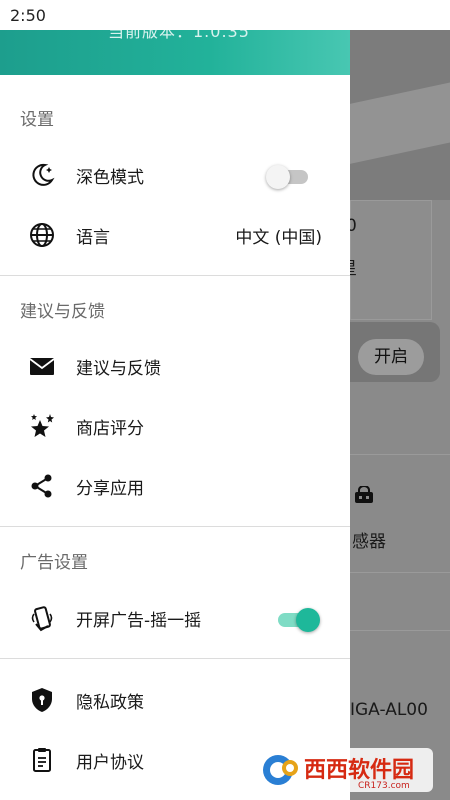 The width and height of the screenshot is (450, 800). Describe the element at coordinates (118, 369) in the screenshot. I see `feedback-label: 建议与反馈` at that location.